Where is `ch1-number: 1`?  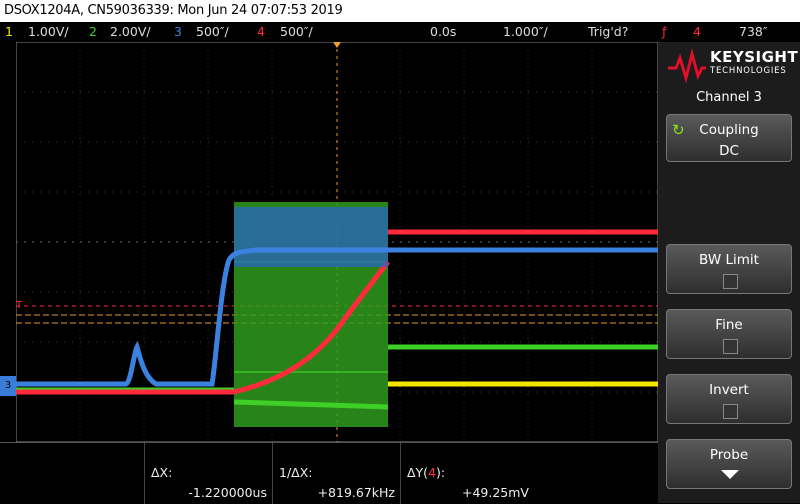 ch1-number: 1 is located at coordinates (9, 32).